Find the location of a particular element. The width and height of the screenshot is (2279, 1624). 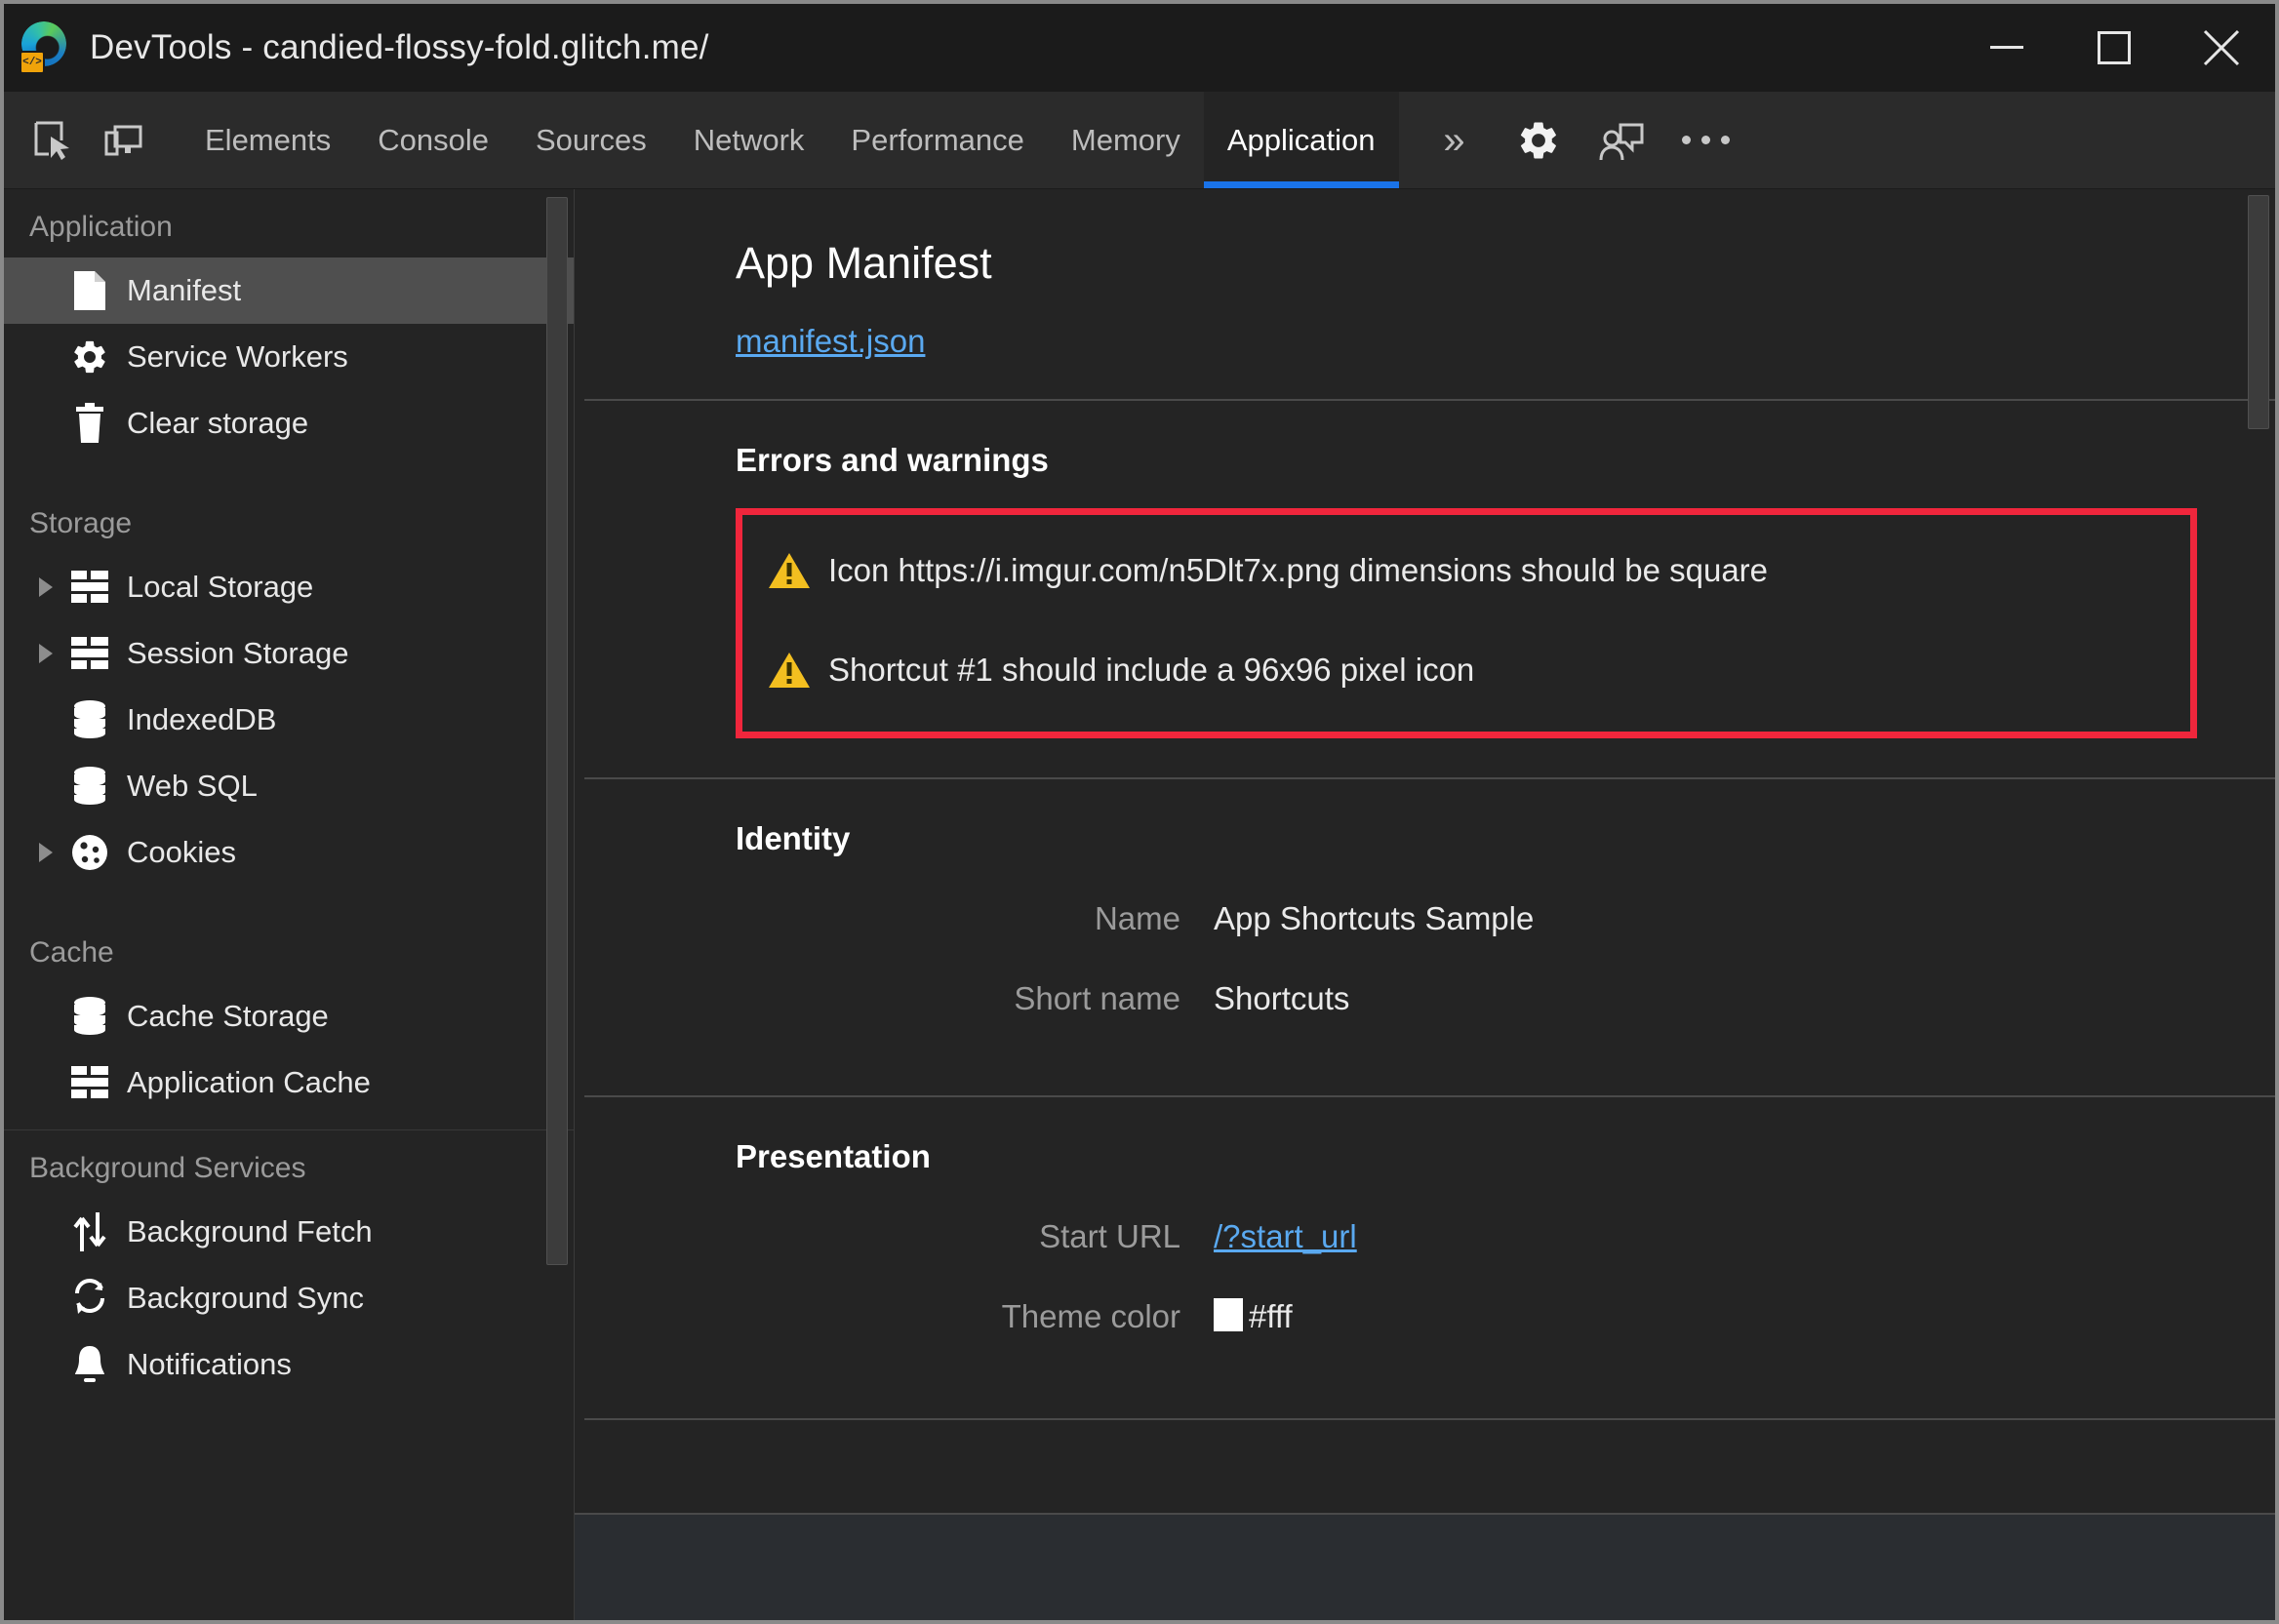

sidebar-item-notifications: Notifications is located at coordinates (289, 1364).